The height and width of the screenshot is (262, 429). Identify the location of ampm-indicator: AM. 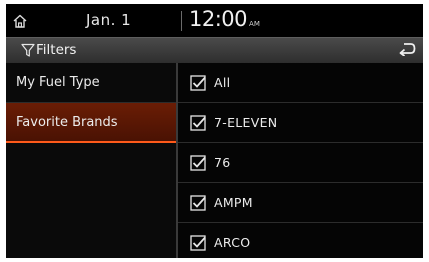
(254, 24).